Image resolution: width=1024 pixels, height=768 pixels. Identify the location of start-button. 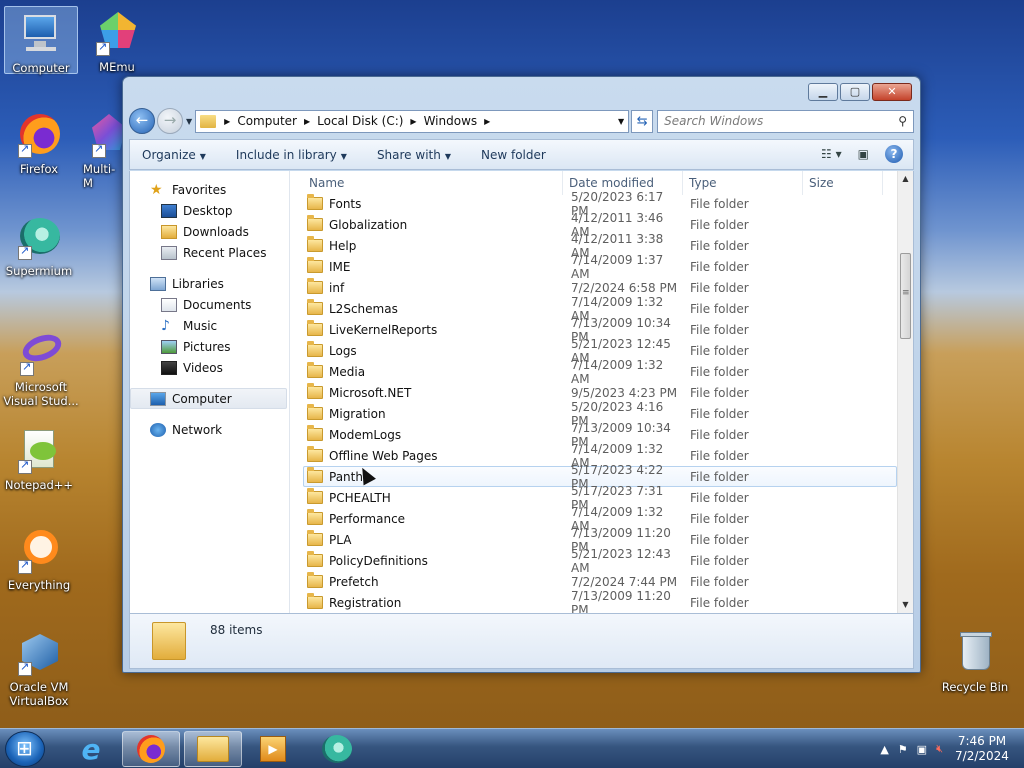
(25, 749).